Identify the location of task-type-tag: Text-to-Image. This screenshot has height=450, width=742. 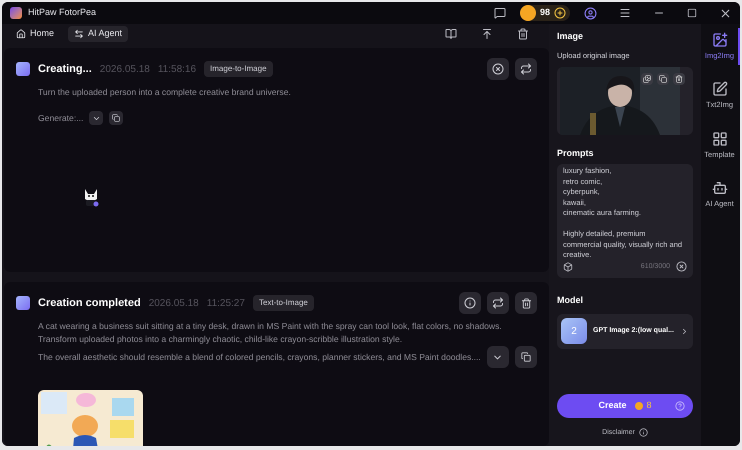
(283, 303).